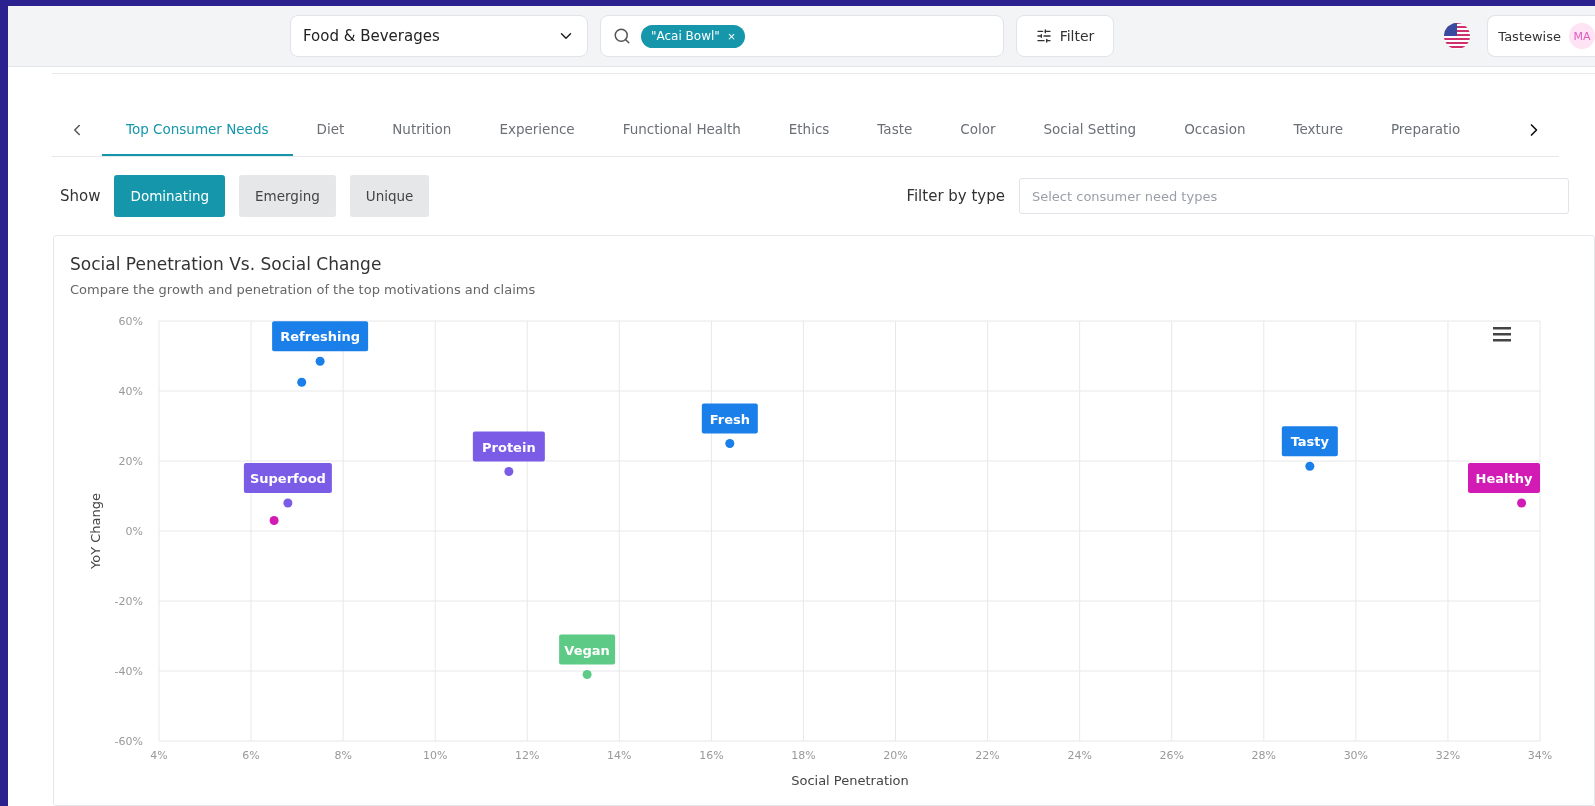 This screenshot has width=1595, height=806. Describe the element at coordinates (1529, 36) in the screenshot. I see `account-name: Tastewise` at that location.